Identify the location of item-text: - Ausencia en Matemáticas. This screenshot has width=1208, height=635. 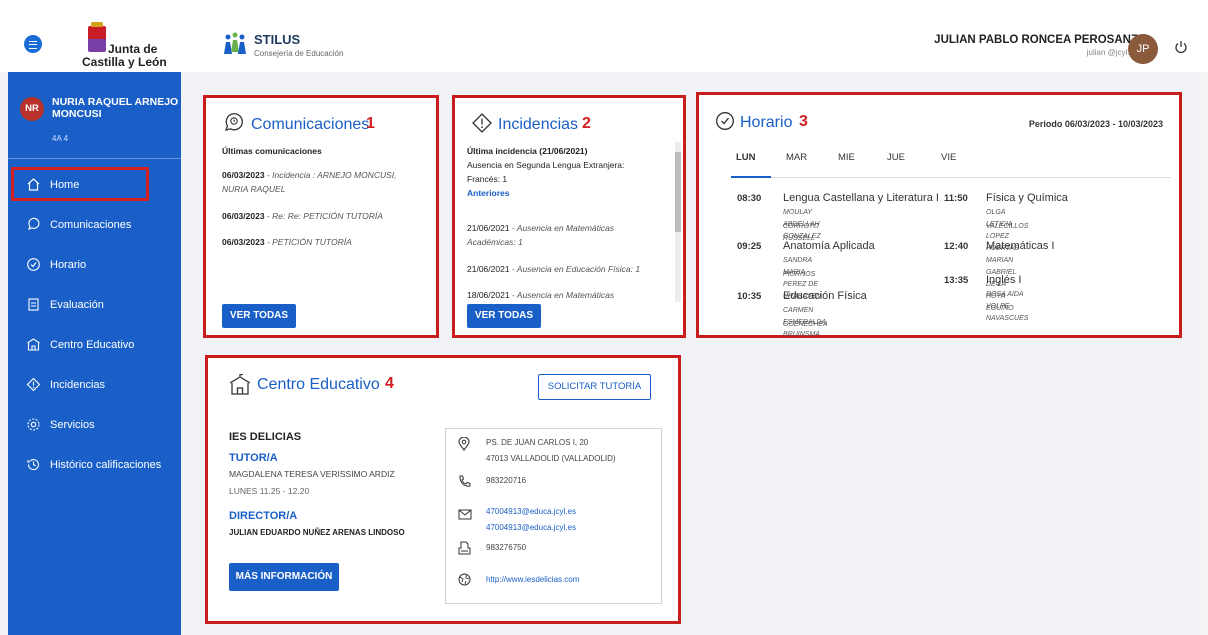
(562, 228).